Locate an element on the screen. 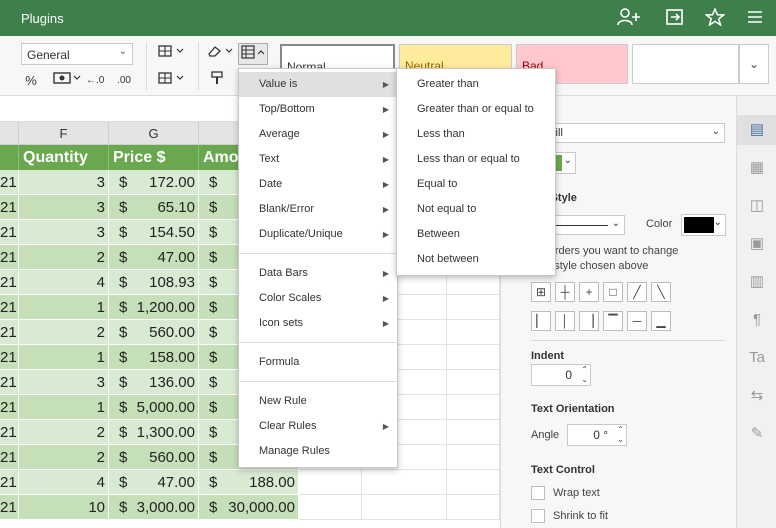 The height and width of the screenshot is (528, 776). cell-price: $3,000.00 is located at coordinates (154, 507).